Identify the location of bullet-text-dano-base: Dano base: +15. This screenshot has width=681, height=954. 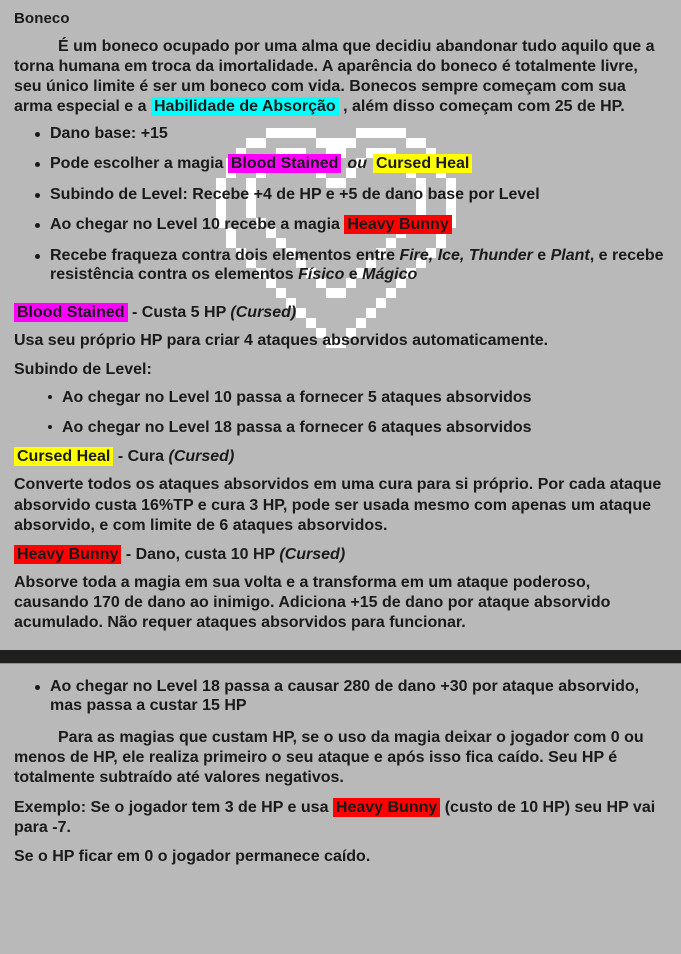
(109, 133).